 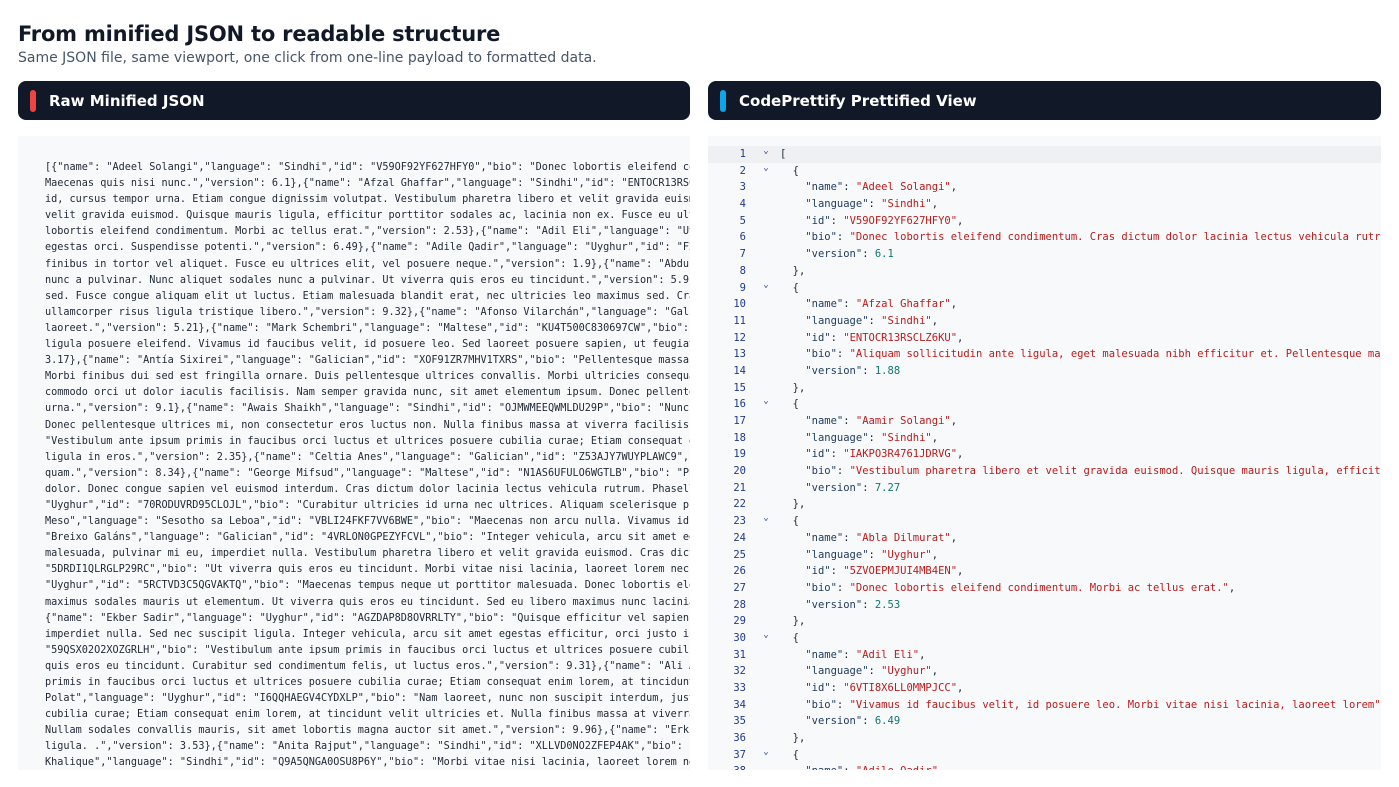 I want to click on line-number: 21, so click(x=739, y=487).